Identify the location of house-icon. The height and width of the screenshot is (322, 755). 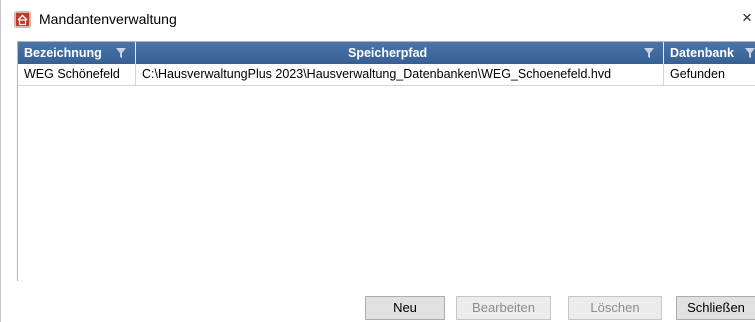
(22, 19).